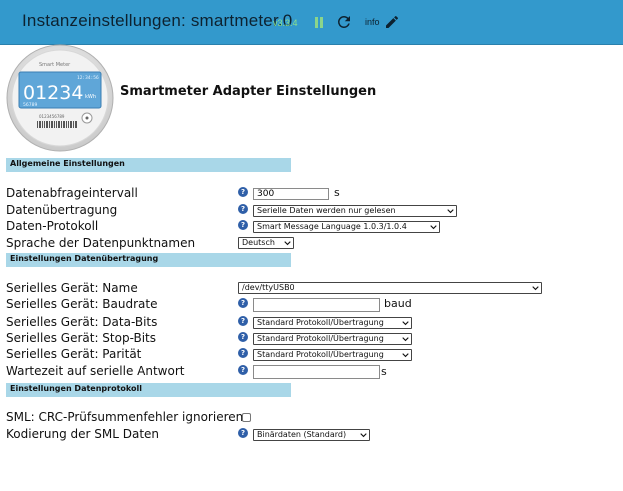  I want to click on device-label: Serielles Gerät: Name, so click(72, 288).